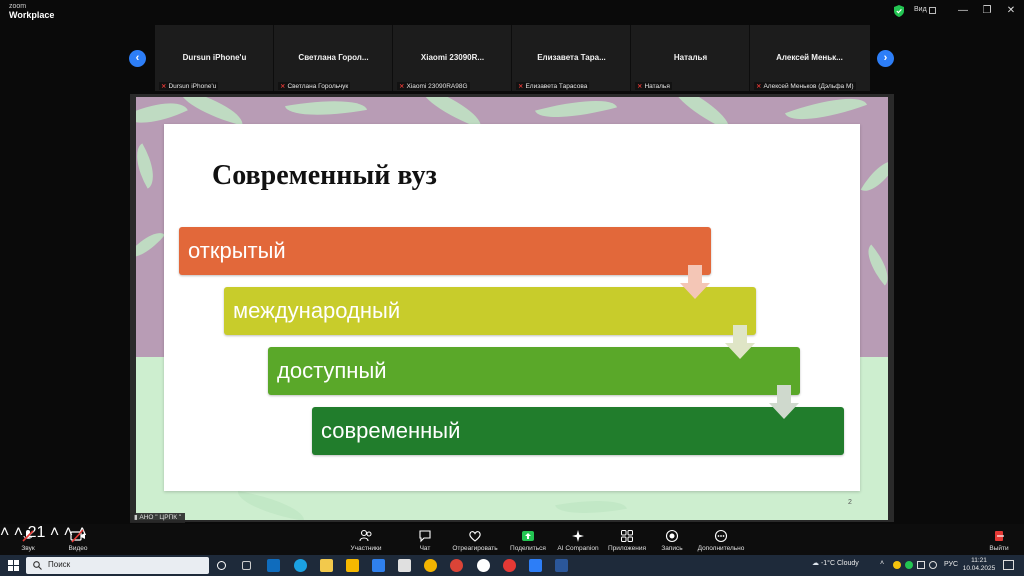 The height and width of the screenshot is (576, 1024). What do you see at coordinates (273, 565) in the screenshot?
I see `outlook-icon` at bounding box center [273, 565].